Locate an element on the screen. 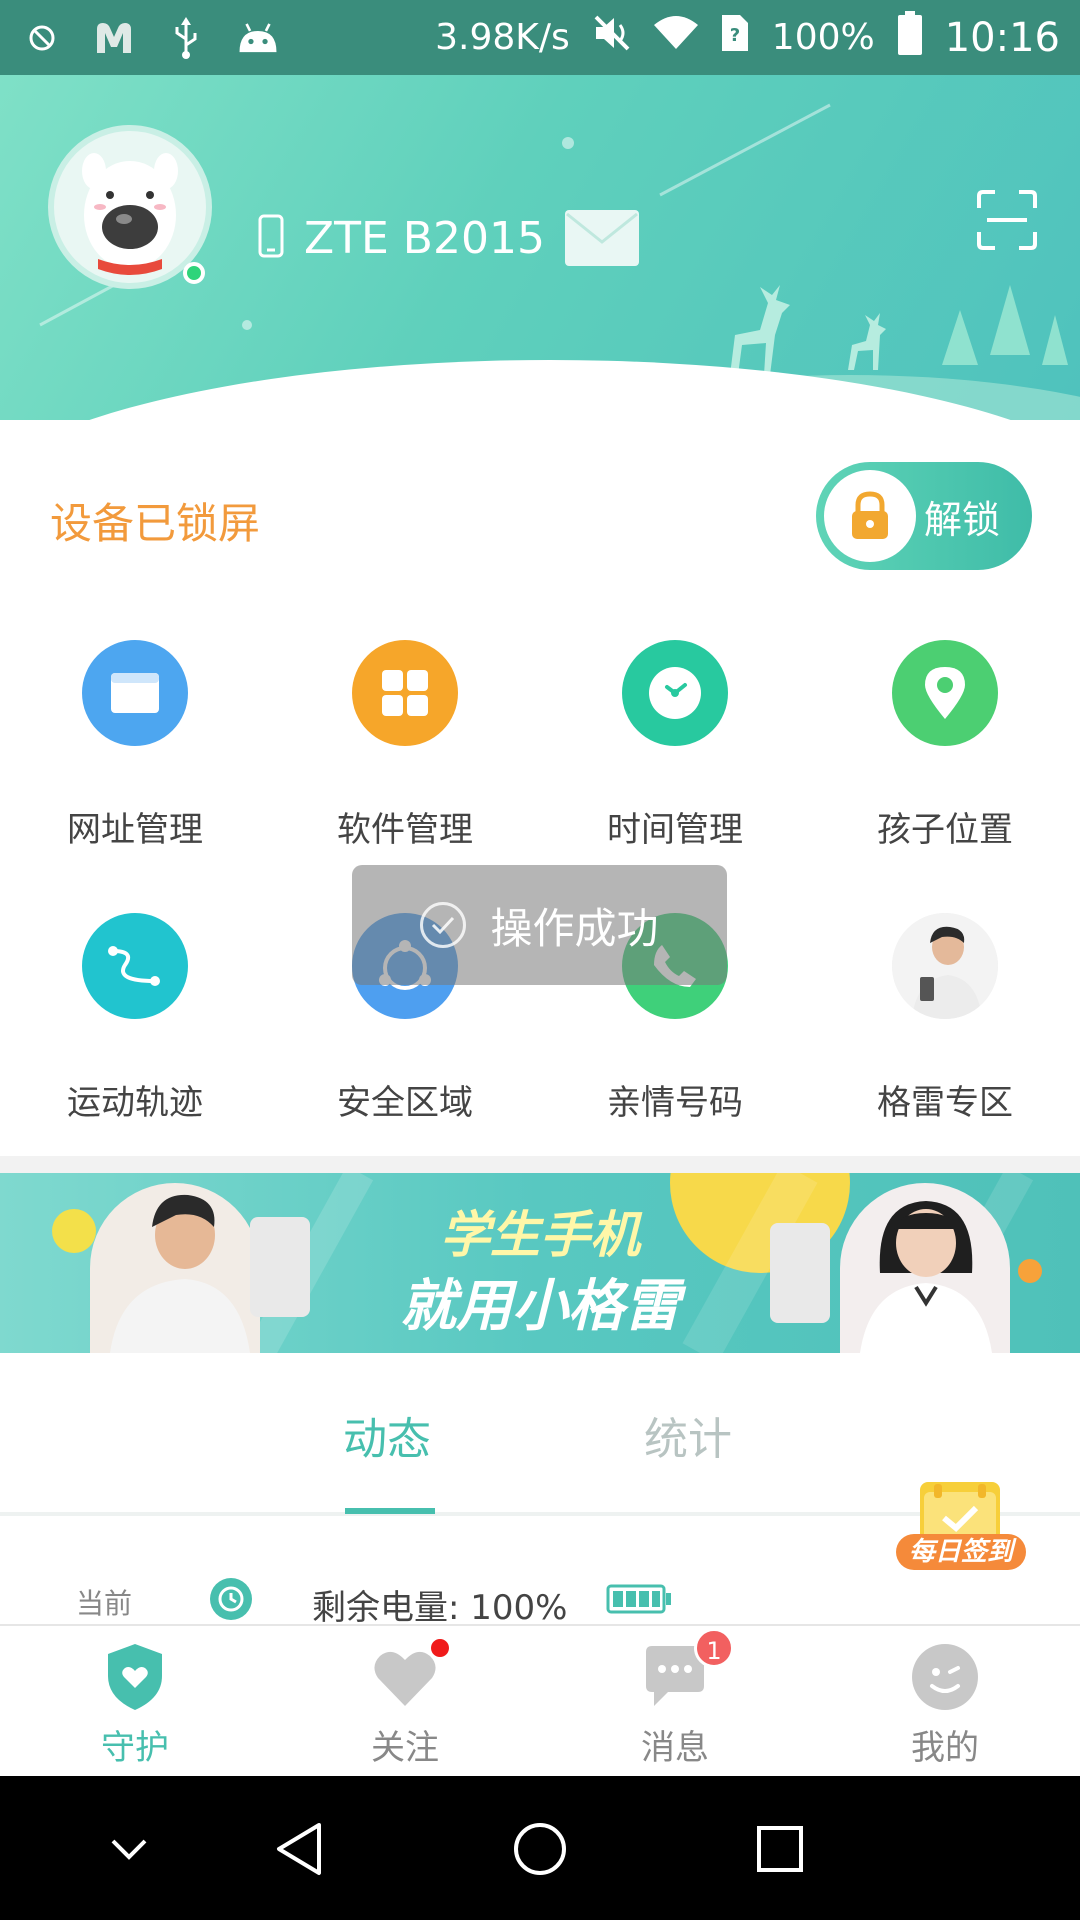 This screenshot has width=1080, height=1920. grid-item-gree-zone: 格雷专区 is located at coordinates (945, 1018).